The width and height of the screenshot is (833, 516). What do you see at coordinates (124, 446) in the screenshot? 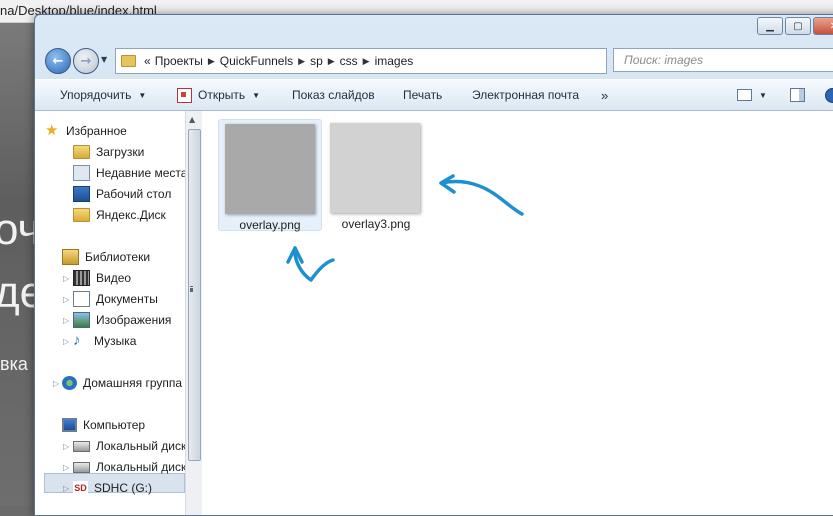
I see `nav-item-local-disk: ▷ Локальный диск` at bounding box center [124, 446].